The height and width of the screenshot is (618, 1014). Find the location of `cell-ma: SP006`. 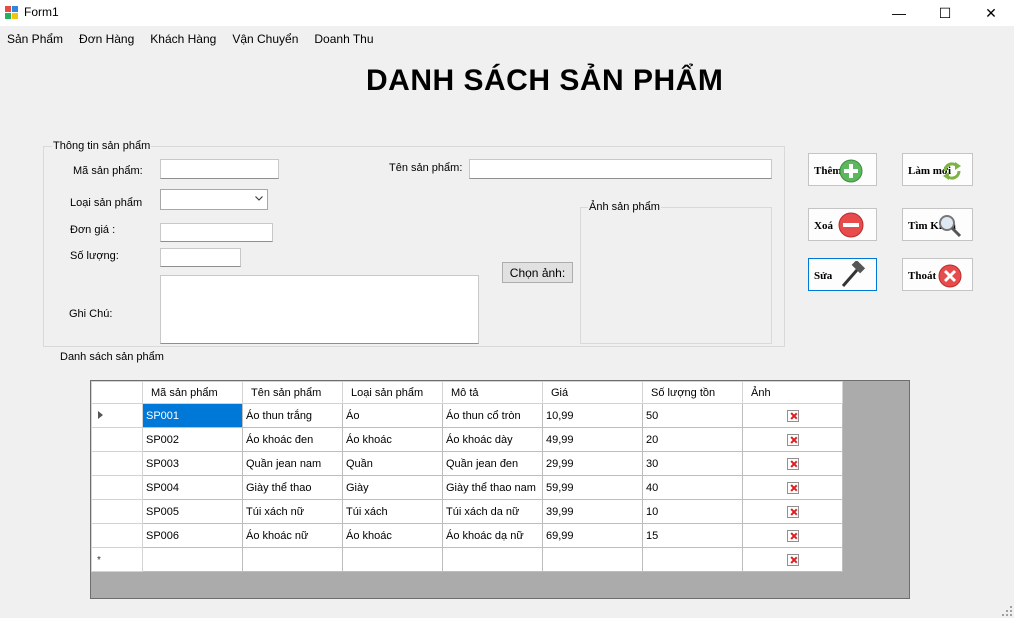

cell-ma: SP006 is located at coordinates (192, 535).